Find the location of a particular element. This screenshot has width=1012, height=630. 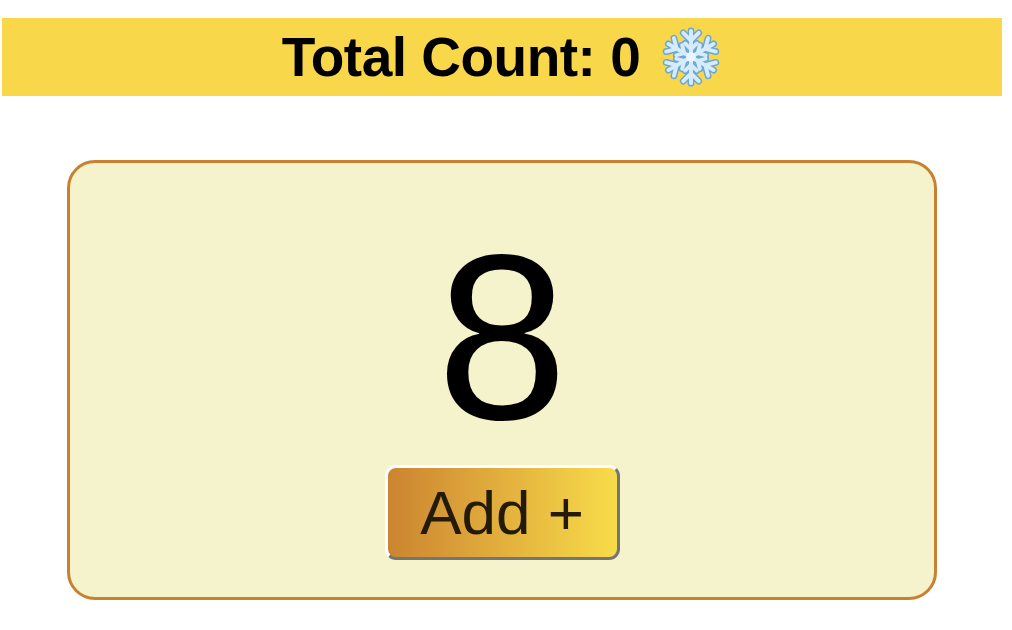

counter-value: 8 is located at coordinates (502, 337).